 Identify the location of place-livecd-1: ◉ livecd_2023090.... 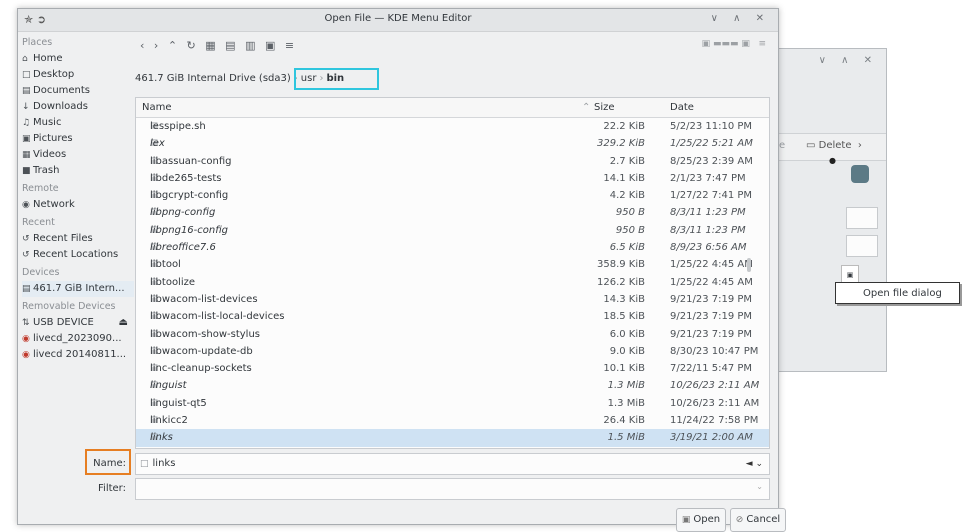
(78, 339).